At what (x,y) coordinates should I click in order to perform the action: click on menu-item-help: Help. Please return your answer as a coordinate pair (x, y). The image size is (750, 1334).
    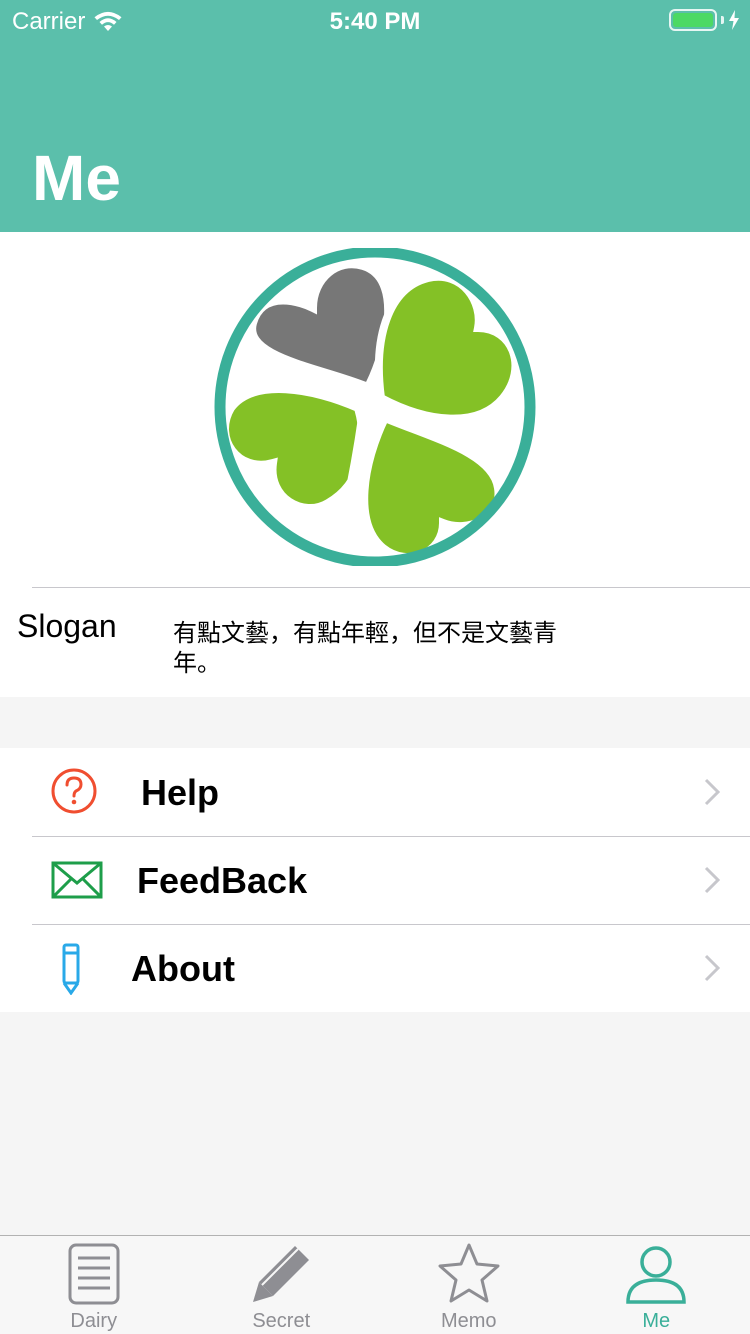
    Looking at the image, I should click on (375, 792).